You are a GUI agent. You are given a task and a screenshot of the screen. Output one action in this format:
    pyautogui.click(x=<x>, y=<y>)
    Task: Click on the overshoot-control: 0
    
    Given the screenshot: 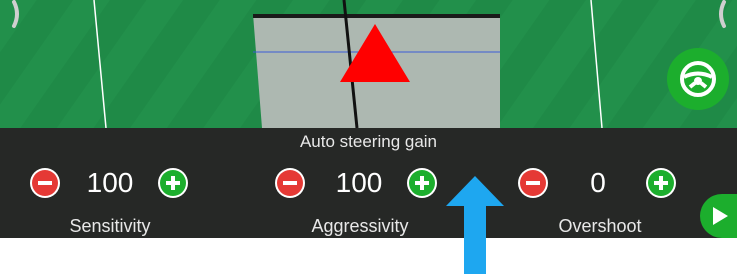 What is the action you would take?
    pyautogui.click(x=623, y=183)
    